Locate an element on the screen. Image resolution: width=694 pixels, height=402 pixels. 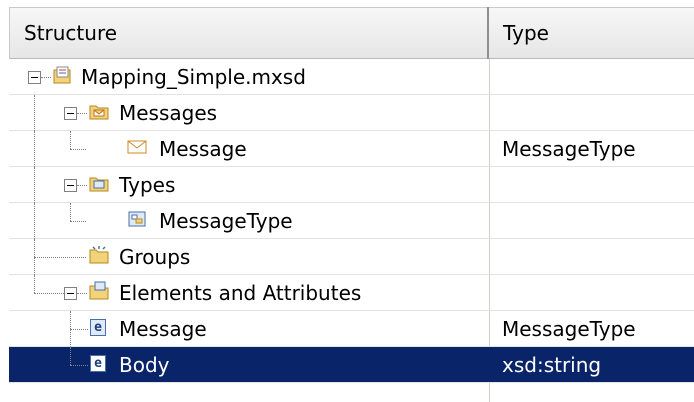
tree-label-elements-and-attributes: Elements and Attributes is located at coordinates (240, 293).